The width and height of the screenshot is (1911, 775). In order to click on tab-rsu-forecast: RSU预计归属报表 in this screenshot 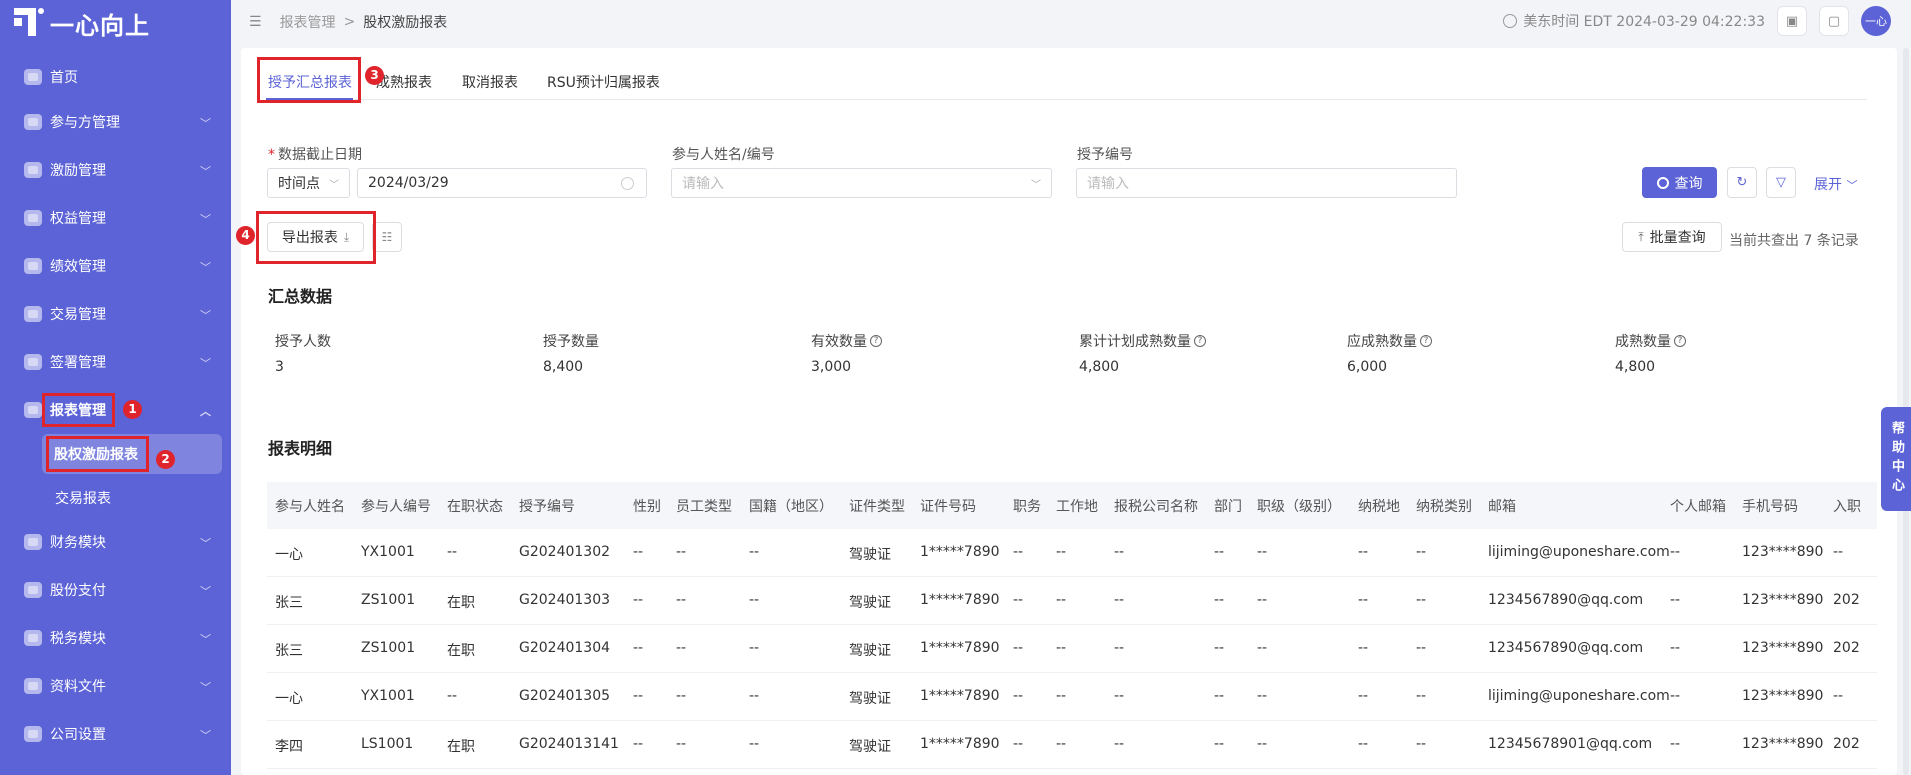, I will do `click(603, 82)`.